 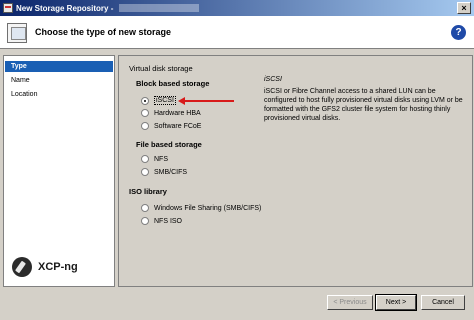 I want to click on radio-nfs-iso: NFS ISO, so click(x=161, y=221).